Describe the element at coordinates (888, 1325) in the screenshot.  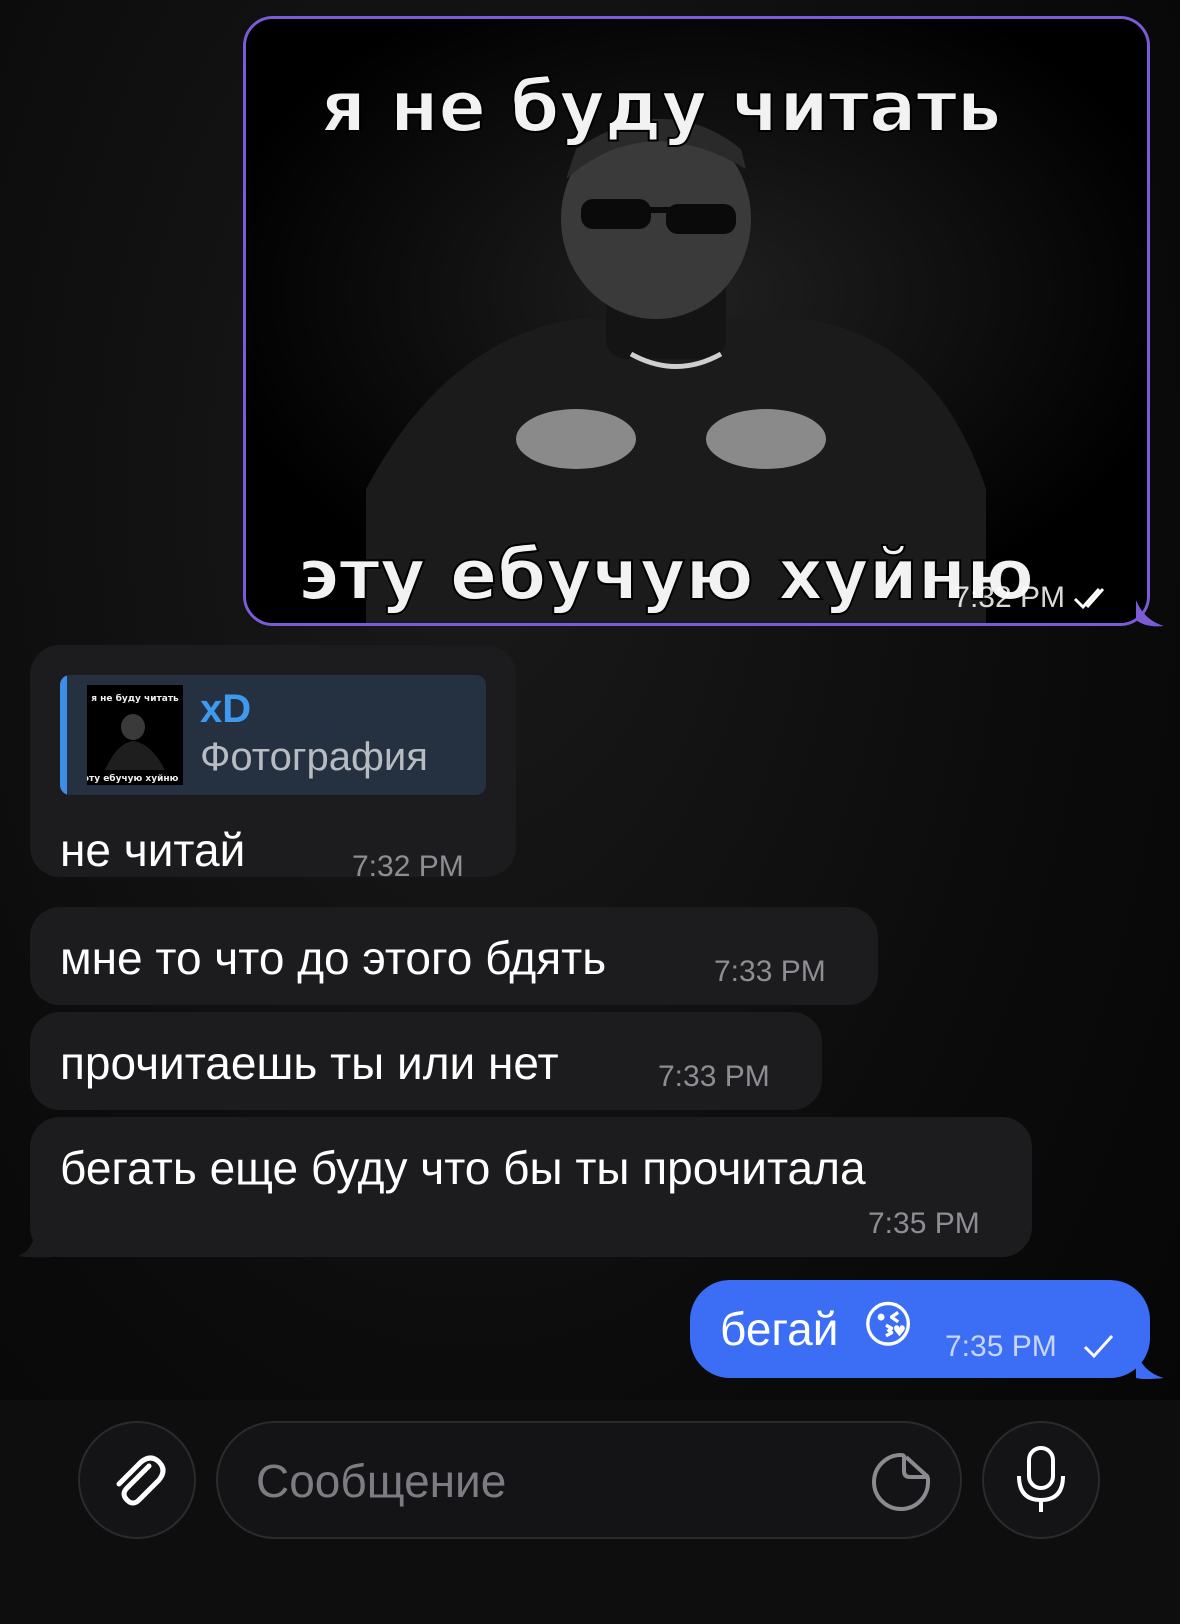
I see `kiss-emoji: 😘` at that location.